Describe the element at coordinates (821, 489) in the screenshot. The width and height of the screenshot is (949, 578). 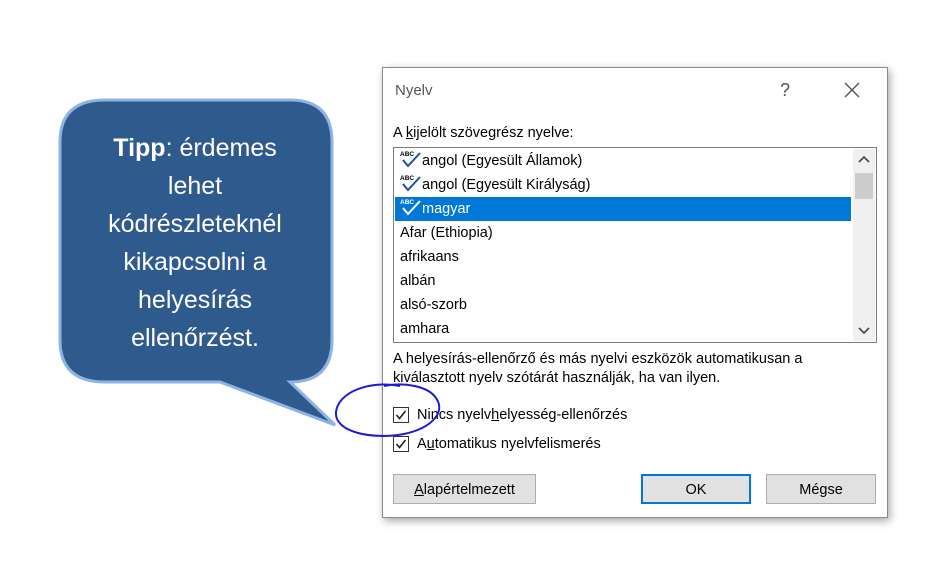
I see `cancel-button: Mégse` at that location.